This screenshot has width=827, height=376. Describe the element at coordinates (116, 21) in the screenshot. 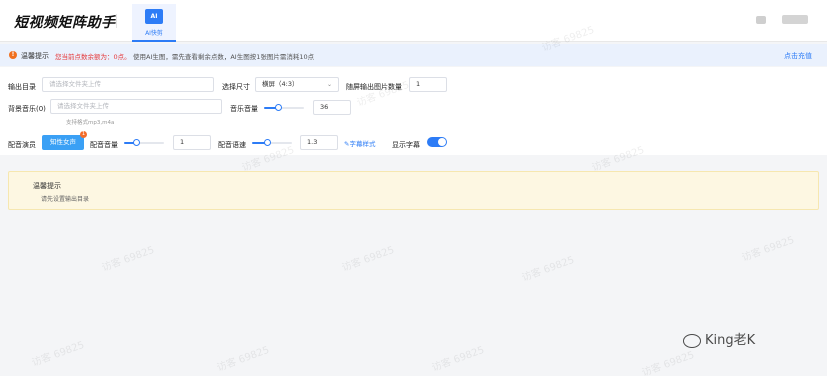

I see `header-divider` at that location.